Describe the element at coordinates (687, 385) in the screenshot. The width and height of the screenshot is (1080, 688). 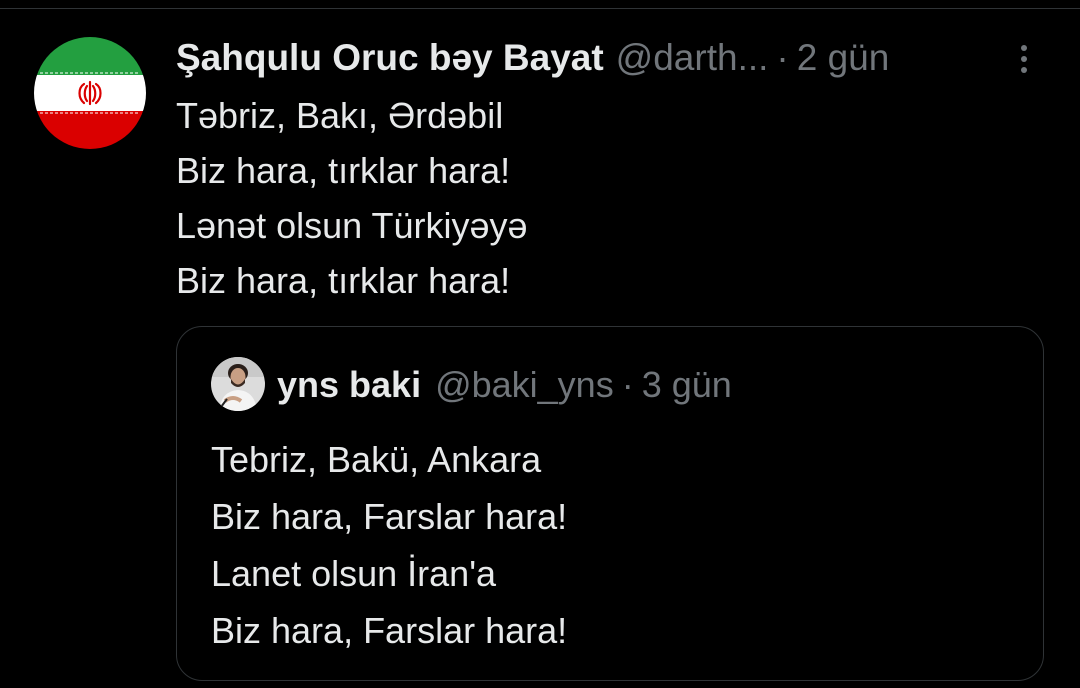
I see `quote-timestamp: 3 gün` at that location.